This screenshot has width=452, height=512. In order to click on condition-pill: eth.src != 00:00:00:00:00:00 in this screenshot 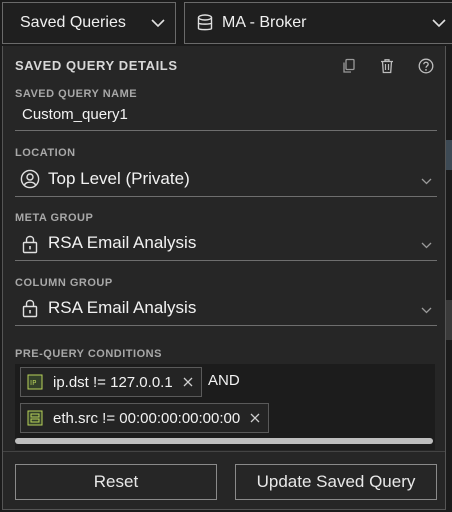, I will do `click(145, 418)`.